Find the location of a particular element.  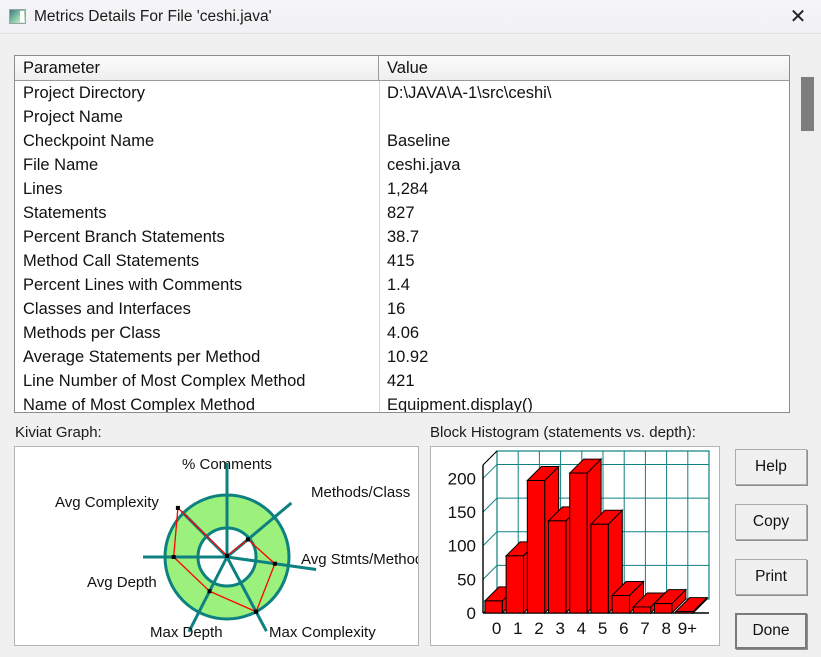

column-header-parameter: Parameter is located at coordinates (197, 68).